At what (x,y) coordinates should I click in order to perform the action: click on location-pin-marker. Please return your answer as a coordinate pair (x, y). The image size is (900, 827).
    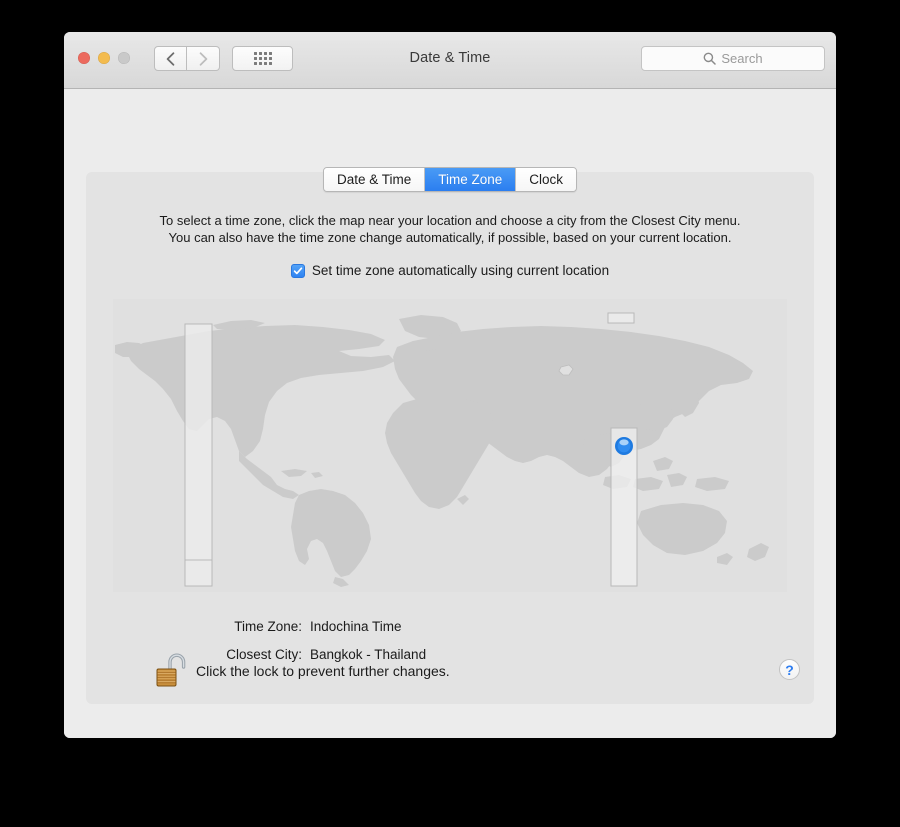
    Looking at the image, I should click on (624, 446).